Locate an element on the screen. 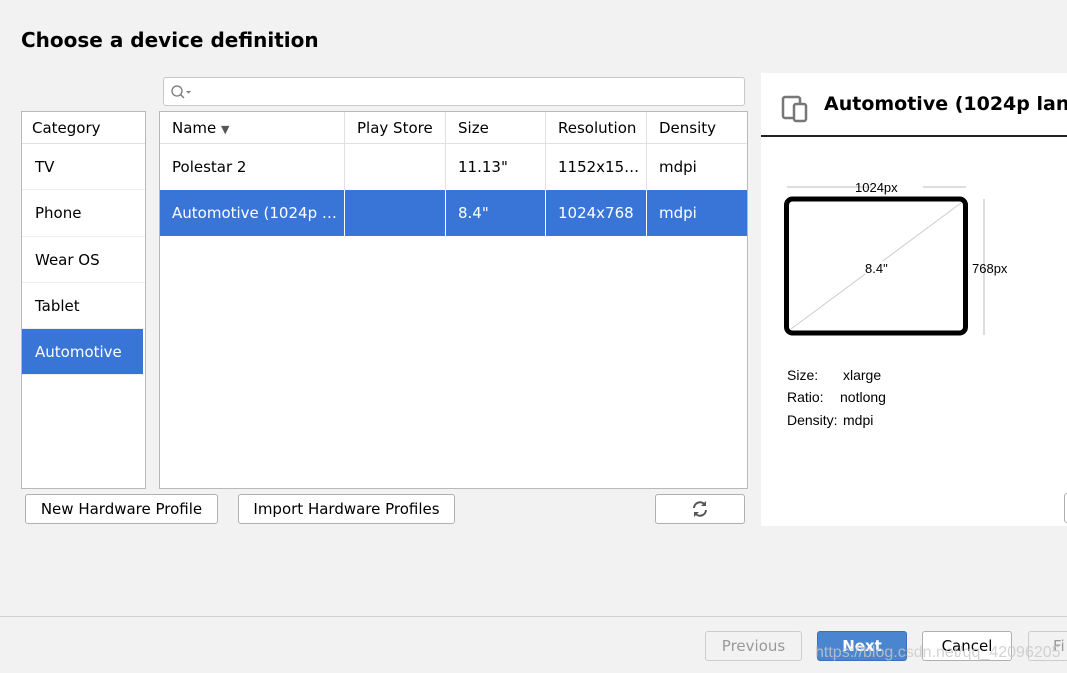 This screenshot has height=673, width=1067. device-title: Automotive (1024p landsc is located at coordinates (945, 104).